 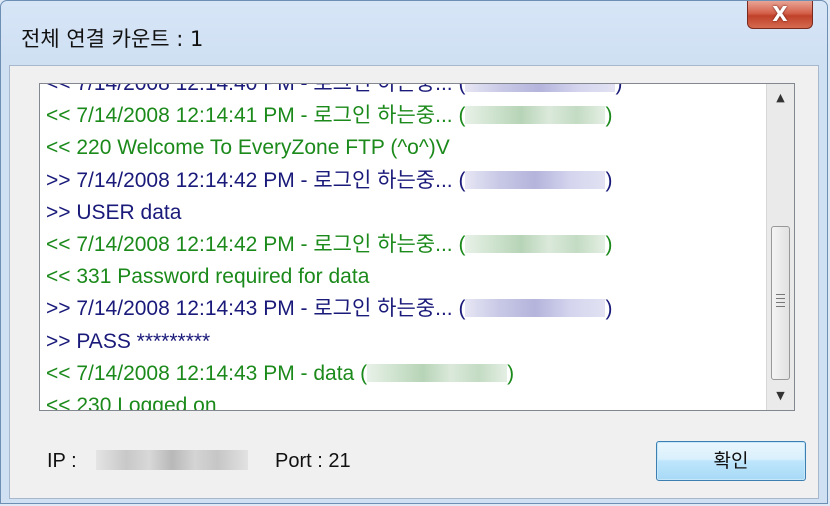 What do you see at coordinates (172, 460) in the screenshot?
I see `ip-value-redacted` at bounding box center [172, 460].